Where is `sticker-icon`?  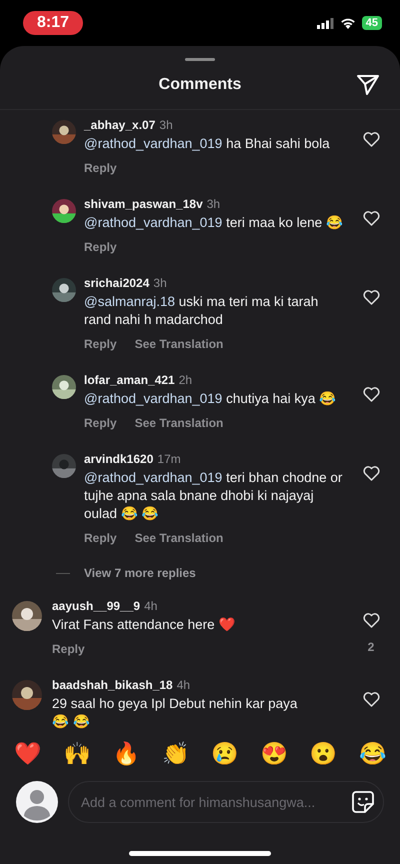
sticker-icon is located at coordinates (363, 802).